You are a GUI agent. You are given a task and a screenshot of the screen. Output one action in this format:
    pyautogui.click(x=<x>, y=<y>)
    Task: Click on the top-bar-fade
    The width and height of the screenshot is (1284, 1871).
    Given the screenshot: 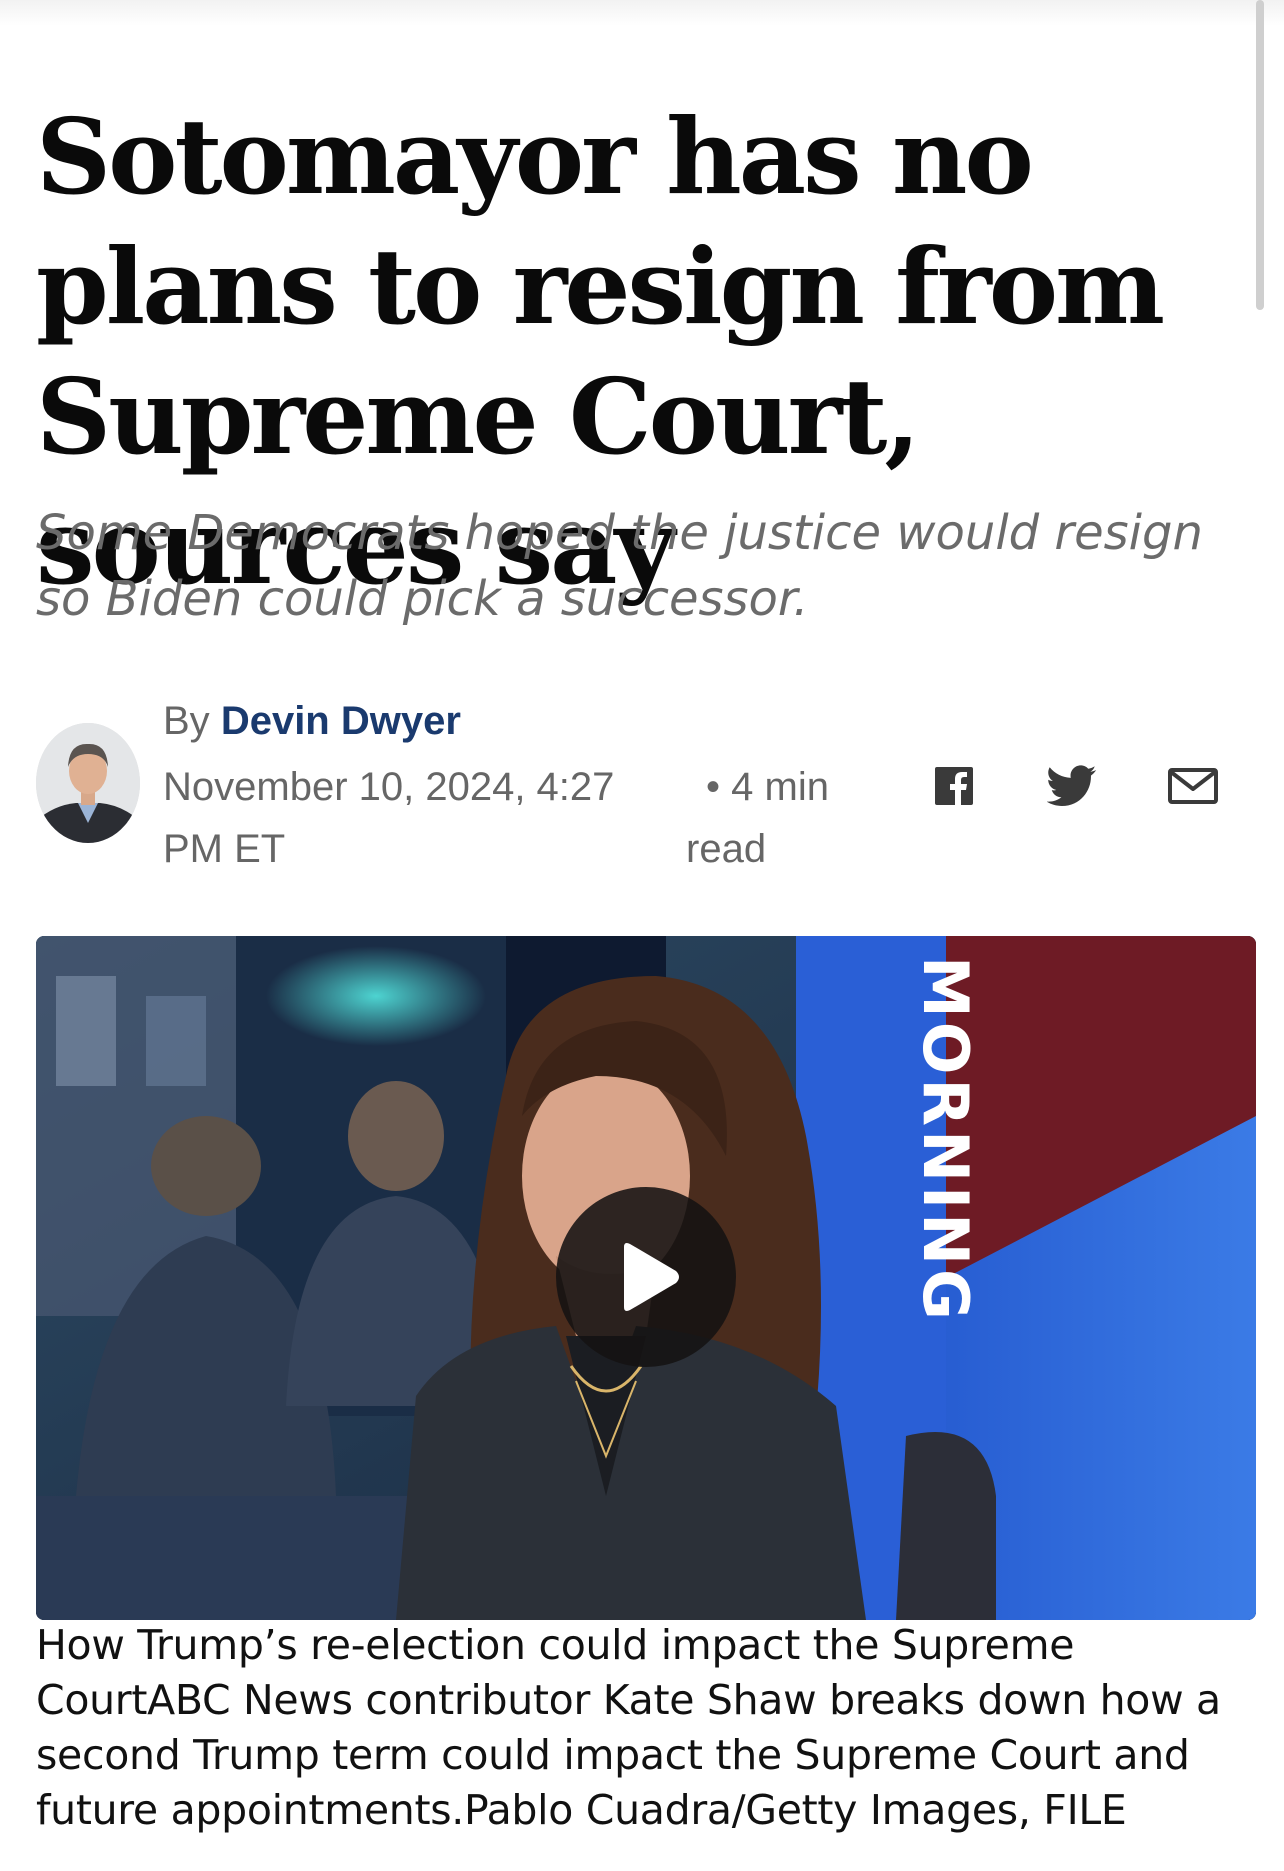 What is the action you would take?
    pyautogui.click(x=642, y=13)
    